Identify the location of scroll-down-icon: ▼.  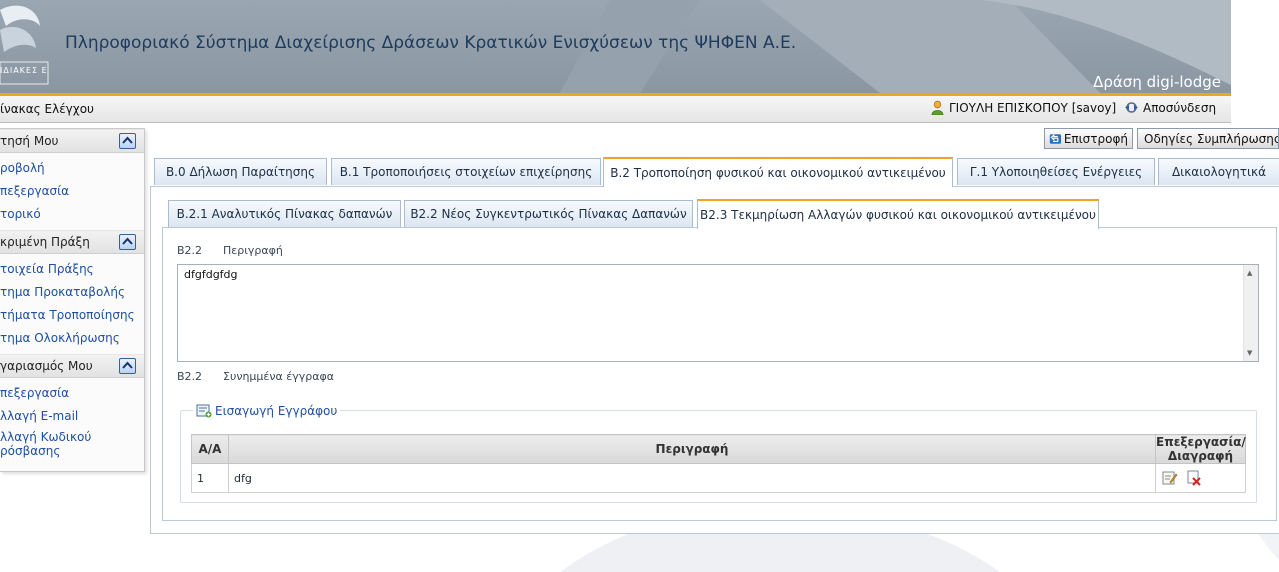
(1249, 353).